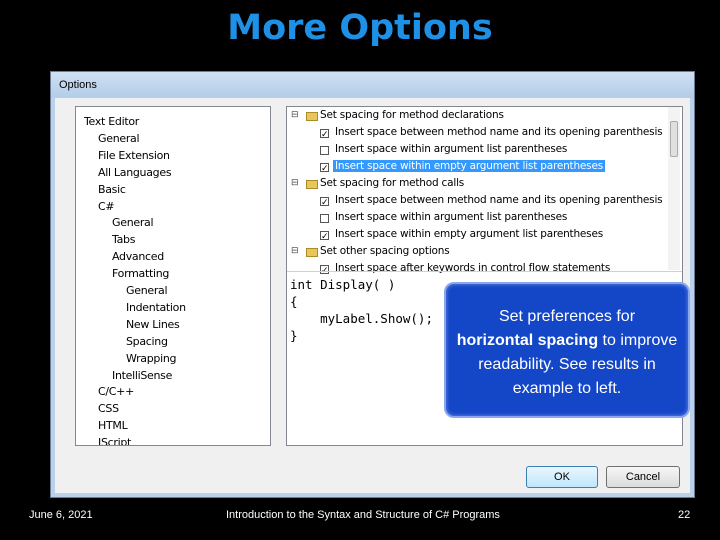 This screenshot has height=540, width=720. I want to click on ok-button: OK, so click(562, 477).